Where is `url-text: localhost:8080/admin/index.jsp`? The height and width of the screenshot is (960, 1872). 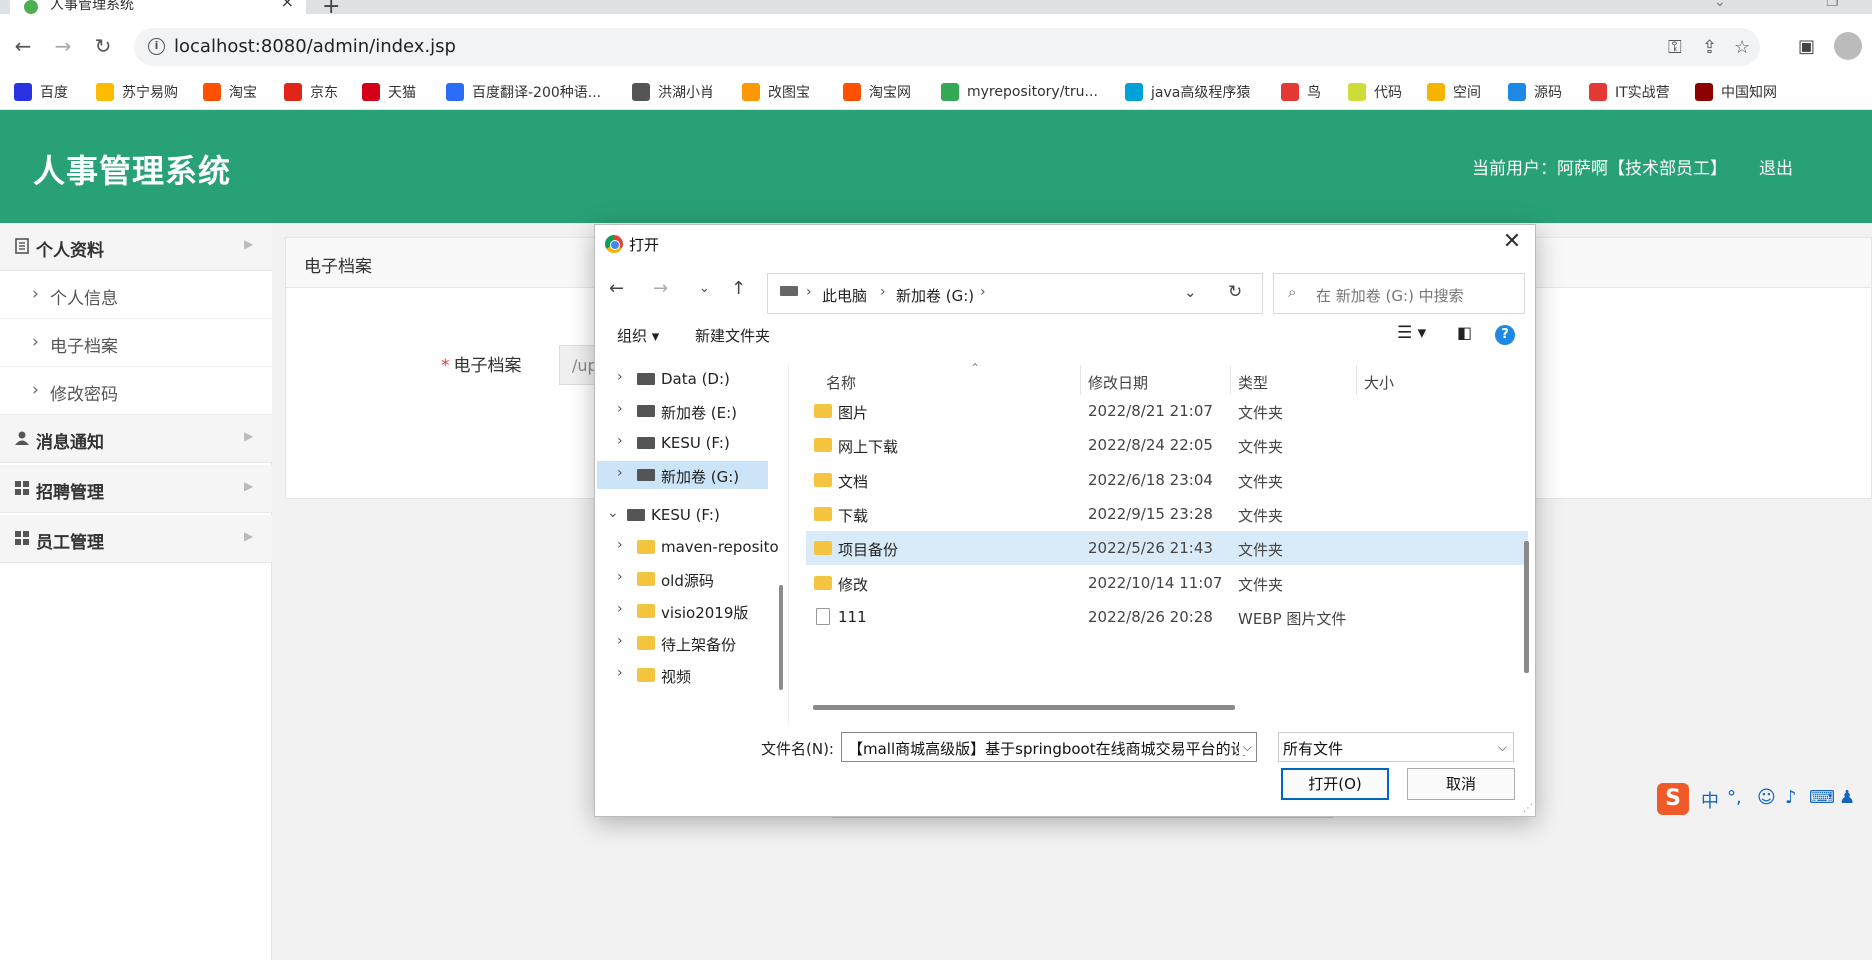 url-text: localhost:8080/admin/index.jsp is located at coordinates (315, 46).